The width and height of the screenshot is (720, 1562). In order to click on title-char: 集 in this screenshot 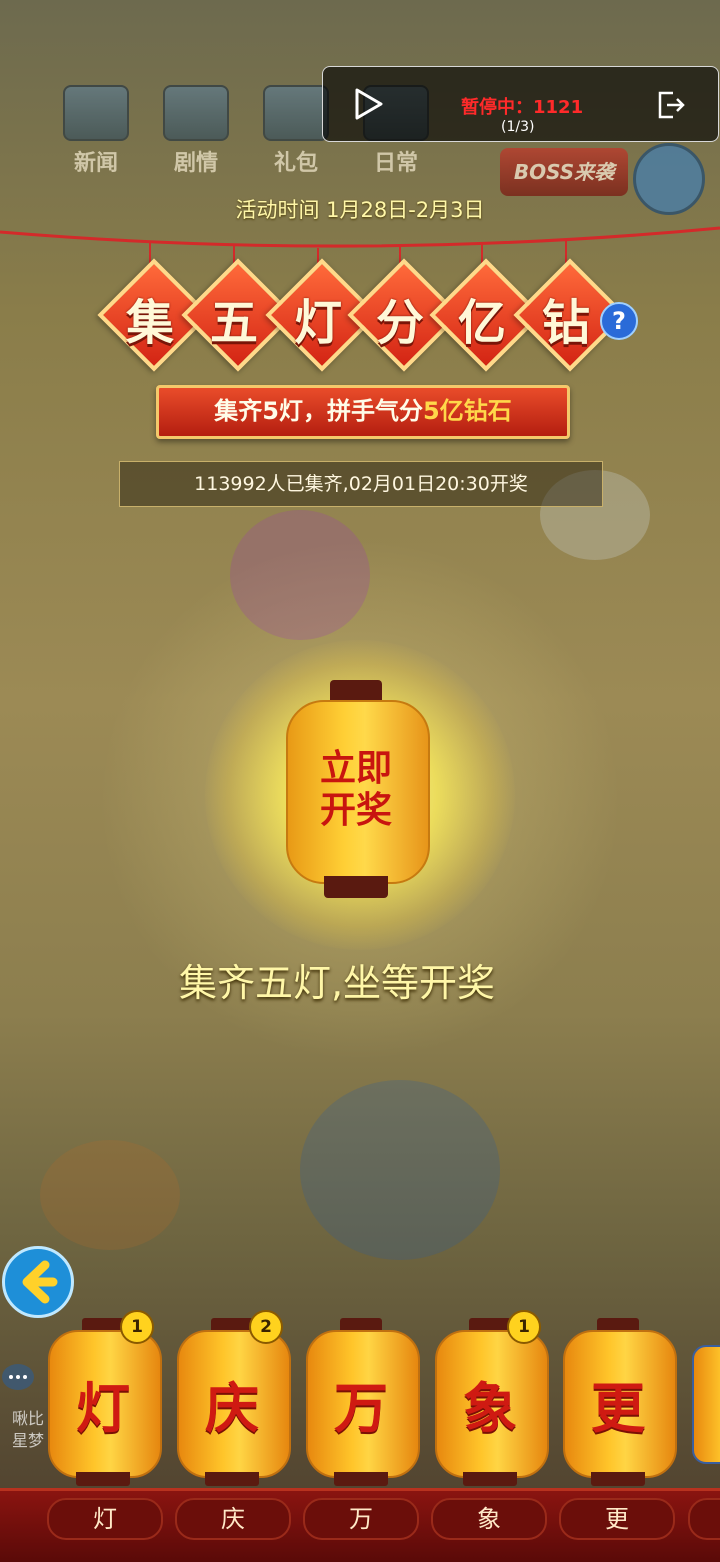, I will do `click(154, 315)`.